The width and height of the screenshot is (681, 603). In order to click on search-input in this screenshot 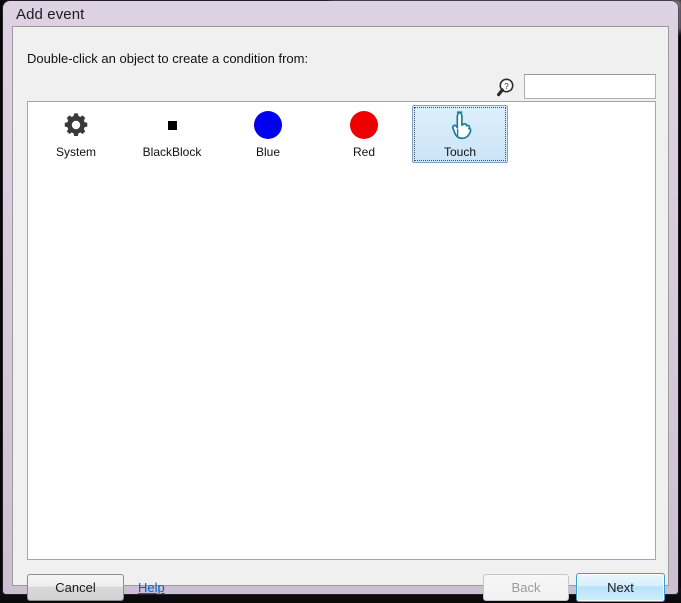, I will do `click(590, 86)`.